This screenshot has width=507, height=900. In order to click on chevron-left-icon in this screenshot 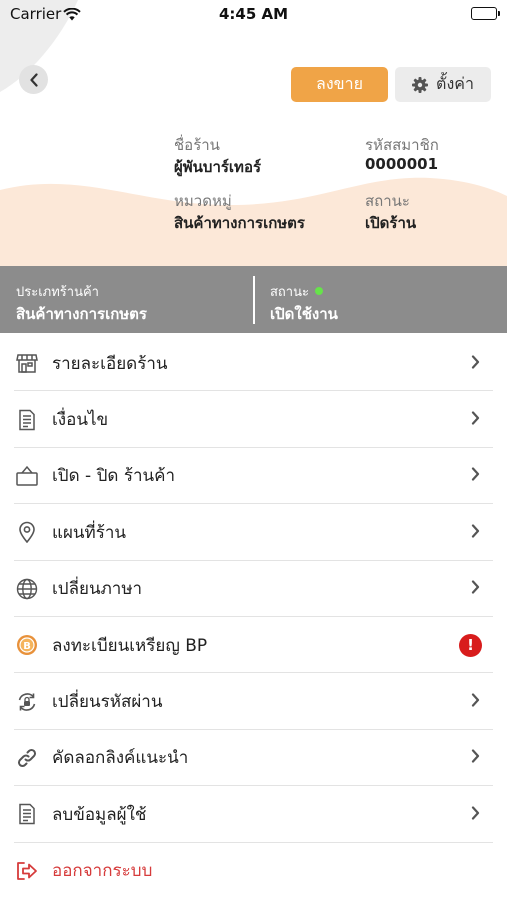, I will do `click(33, 79)`.